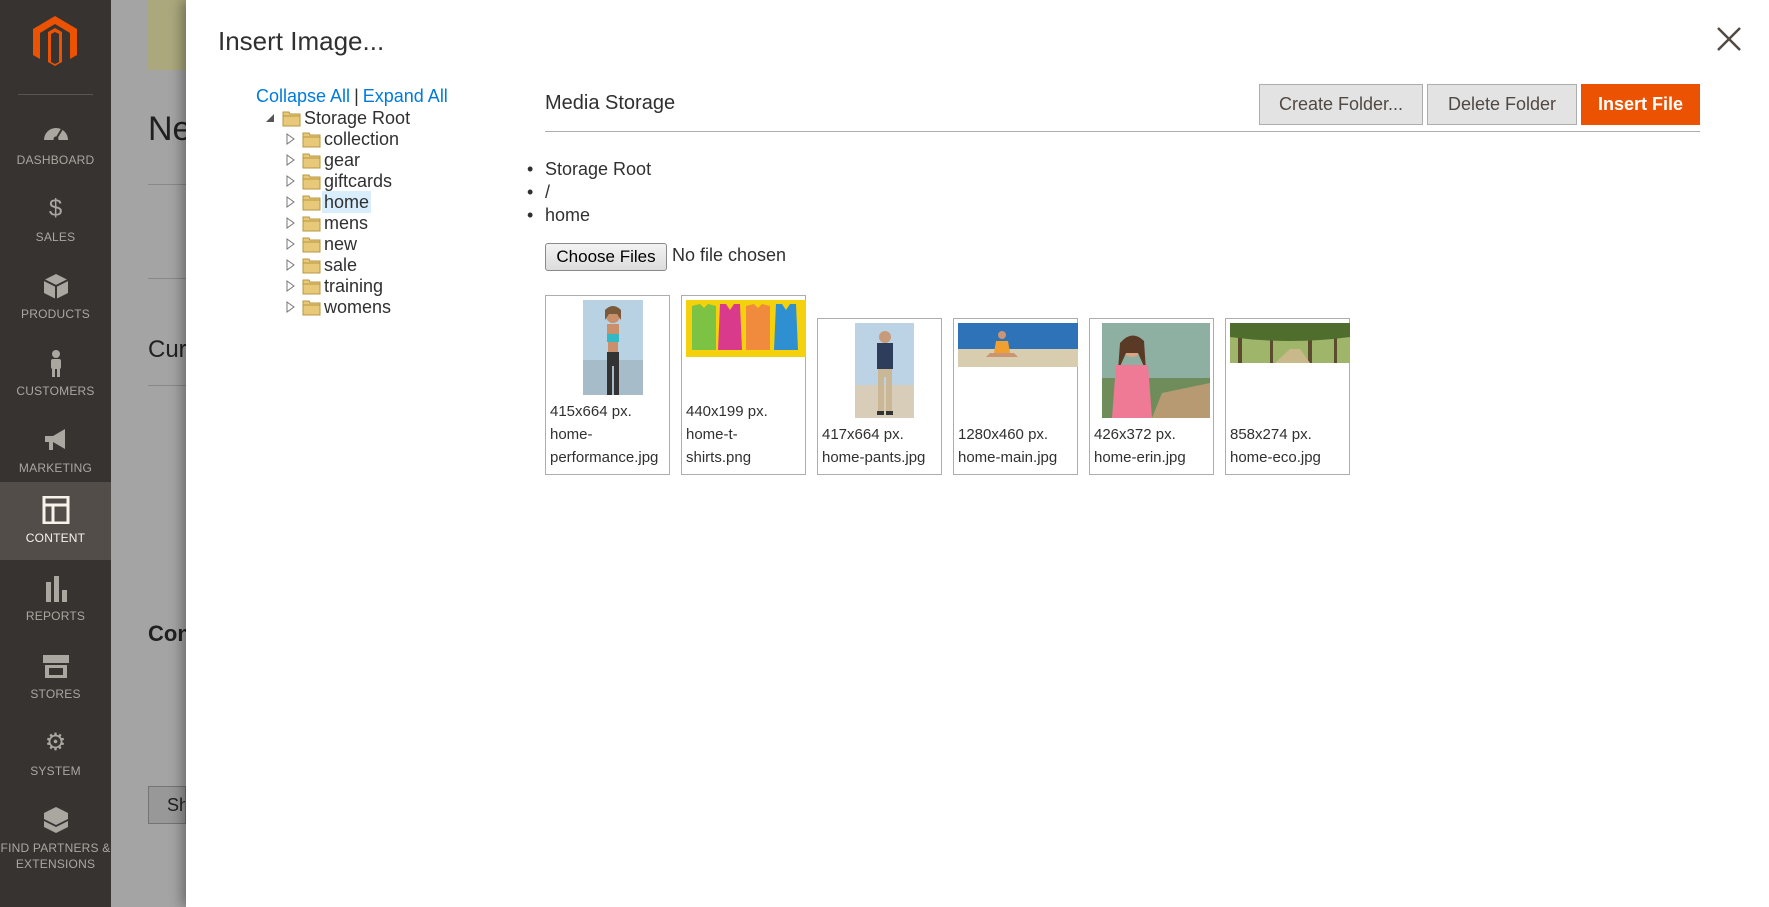 Image resolution: width=1769 pixels, height=907 pixels. Describe the element at coordinates (55, 314) in the screenshot. I see `nav-label: PRODUCTS` at that location.